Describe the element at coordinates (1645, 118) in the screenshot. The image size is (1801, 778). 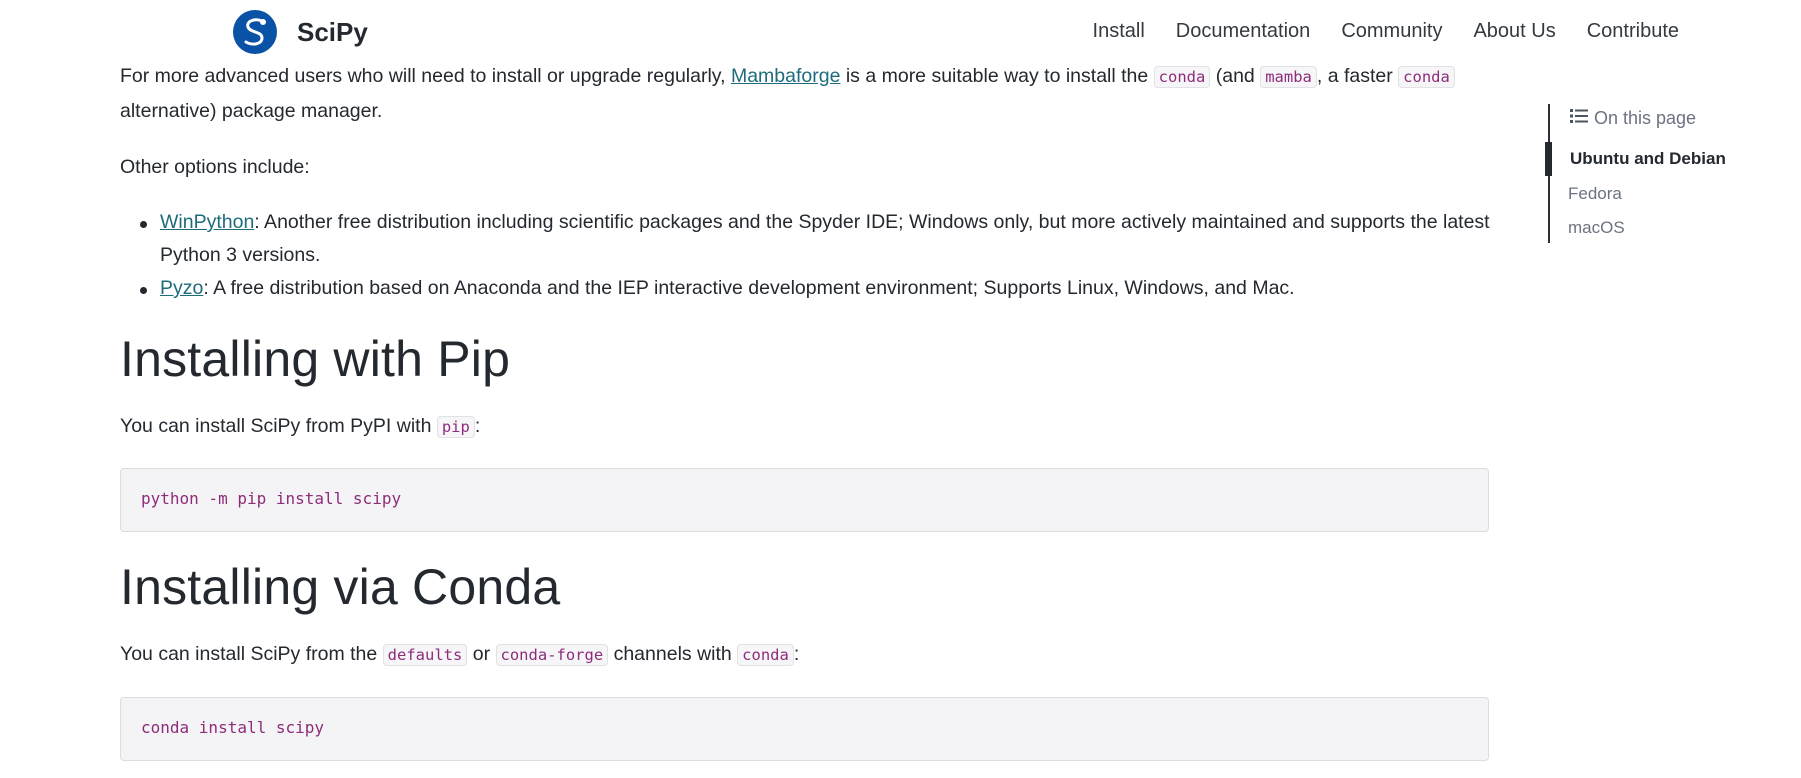
I see `toc-title-text: On this page` at that location.